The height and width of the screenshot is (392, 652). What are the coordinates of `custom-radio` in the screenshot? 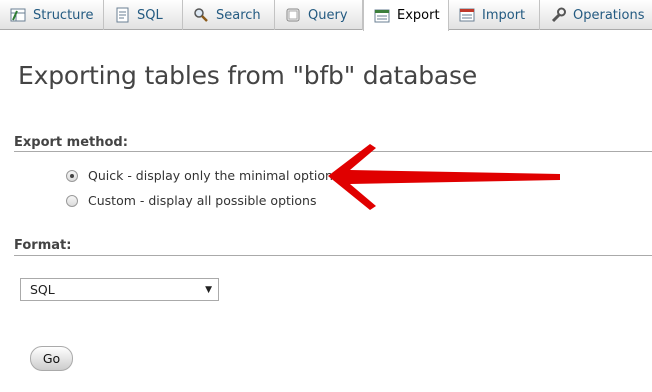 It's located at (72, 200).